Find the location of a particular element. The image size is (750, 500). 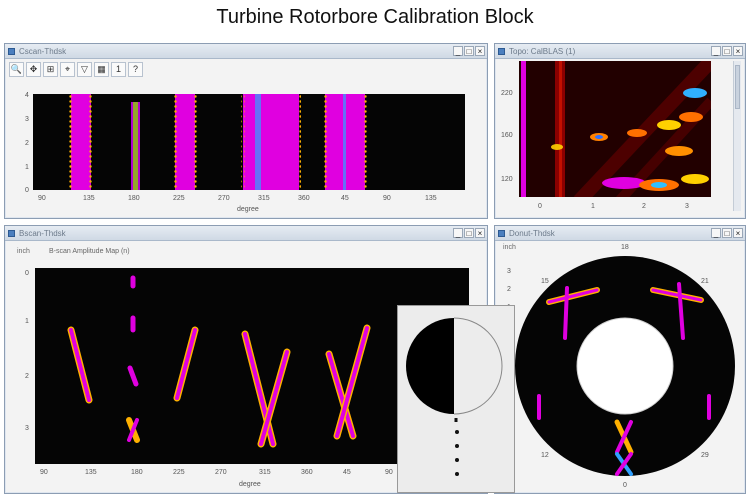

donut-titlebar: Donut-Thdsk is located at coordinates (620, 233).